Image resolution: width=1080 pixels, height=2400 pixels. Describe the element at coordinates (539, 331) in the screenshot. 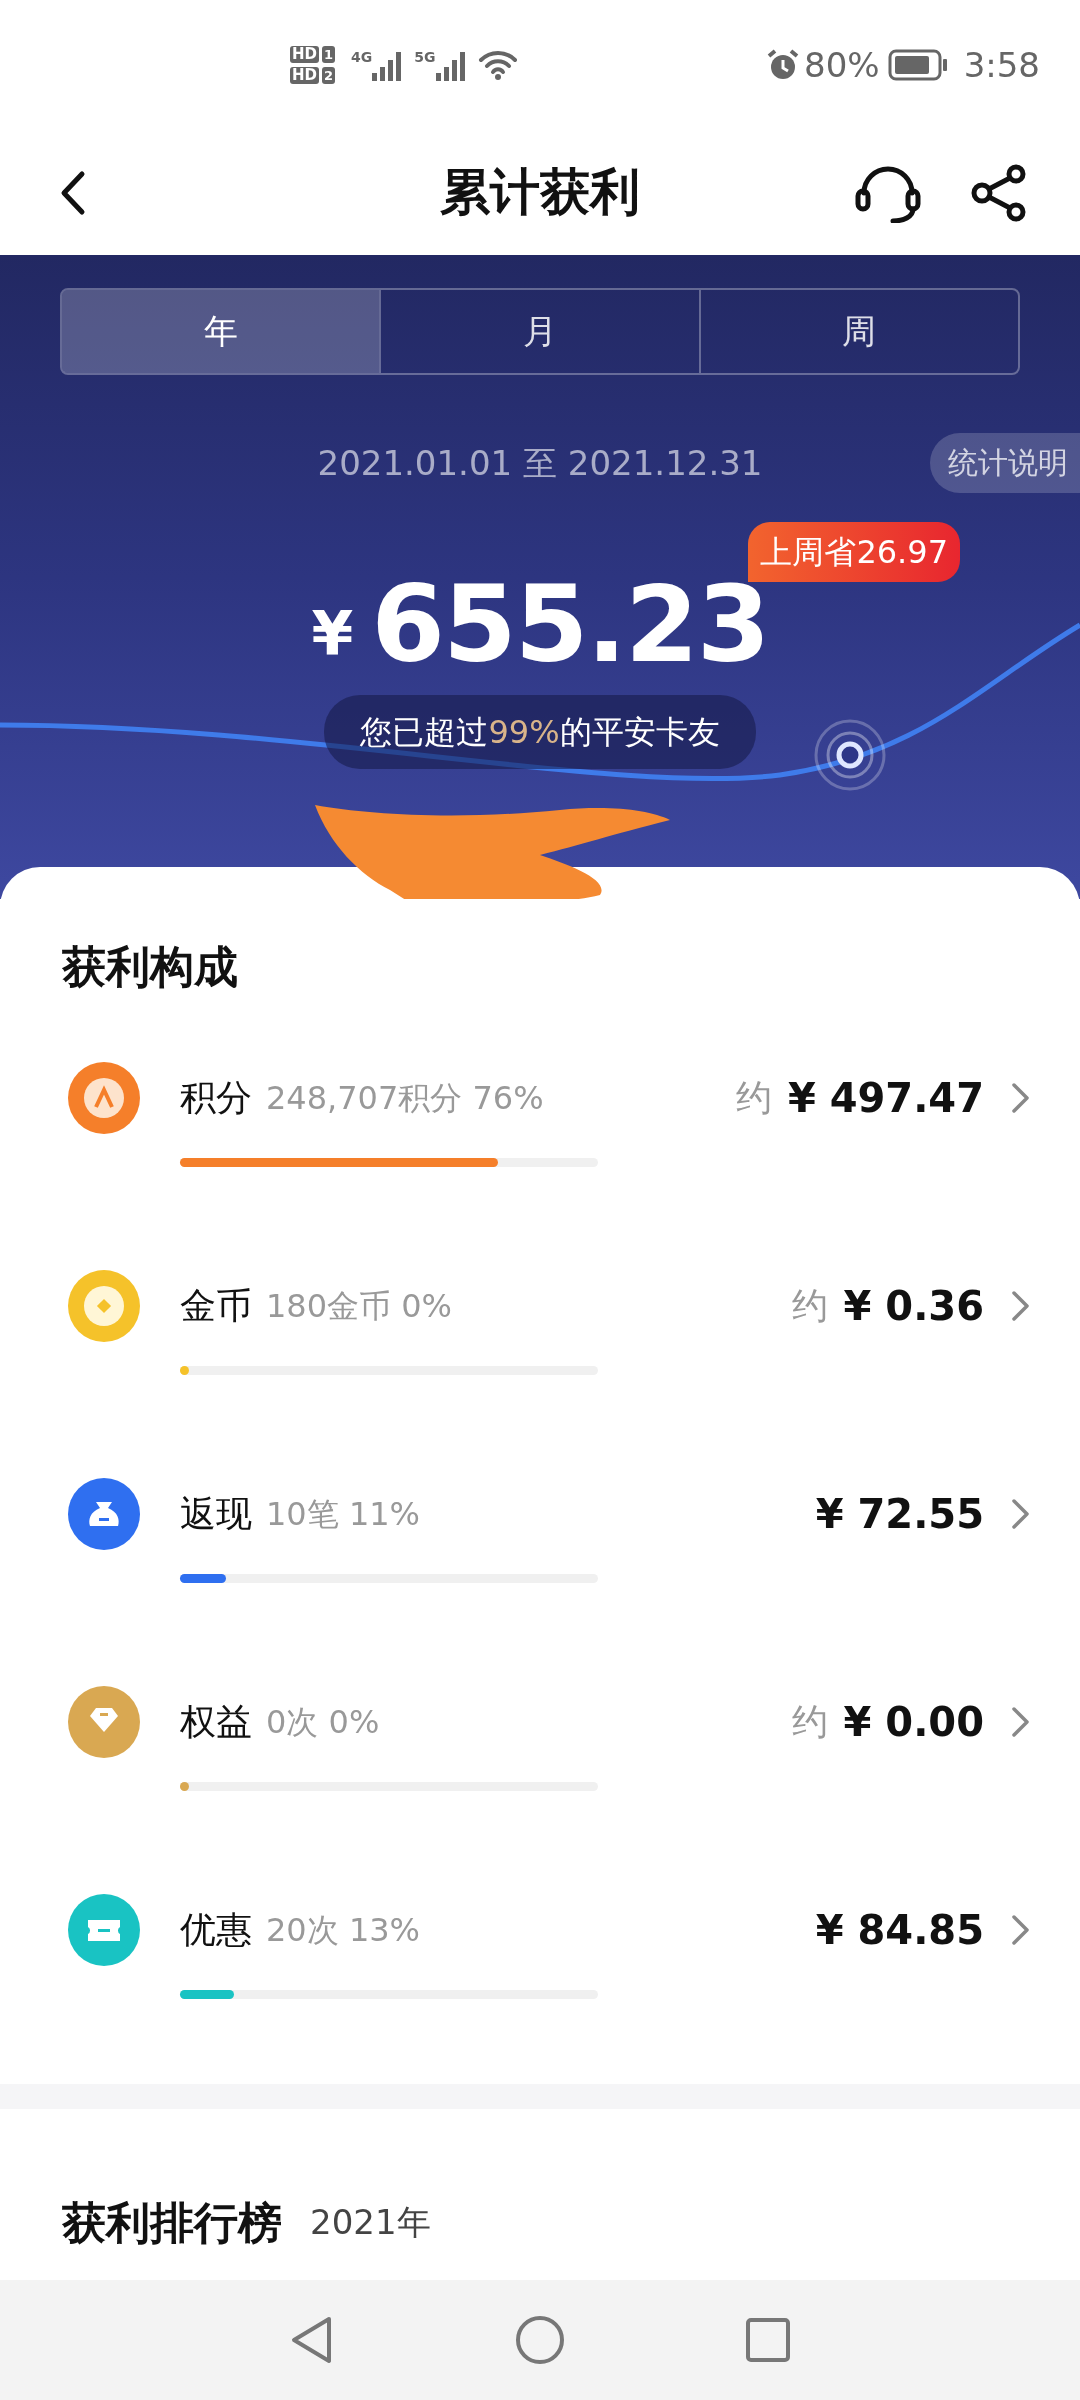

I see `period-tab: 月` at that location.